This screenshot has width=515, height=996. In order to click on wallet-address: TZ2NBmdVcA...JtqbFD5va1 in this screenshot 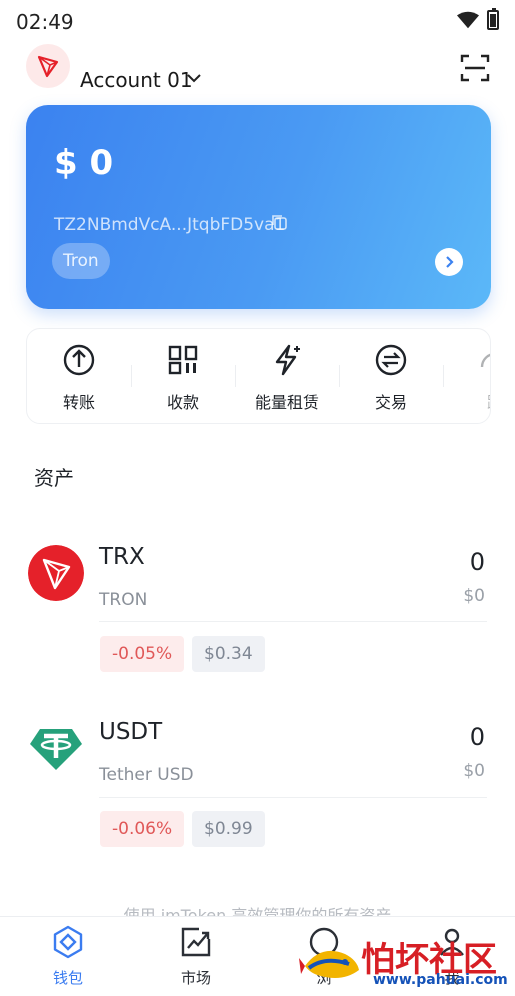, I will do `click(170, 225)`.